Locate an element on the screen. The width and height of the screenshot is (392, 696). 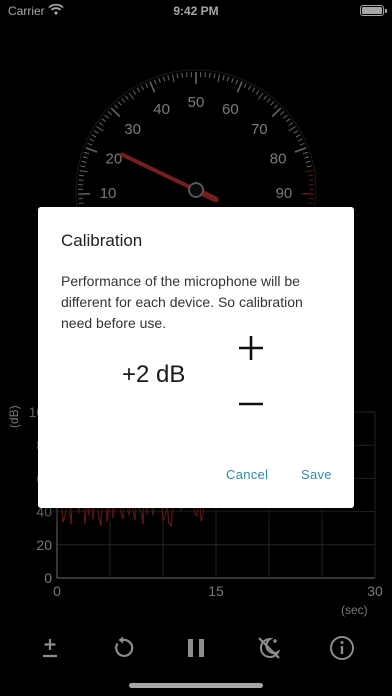
dialog-title: Calibration is located at coordinates (102, 240).